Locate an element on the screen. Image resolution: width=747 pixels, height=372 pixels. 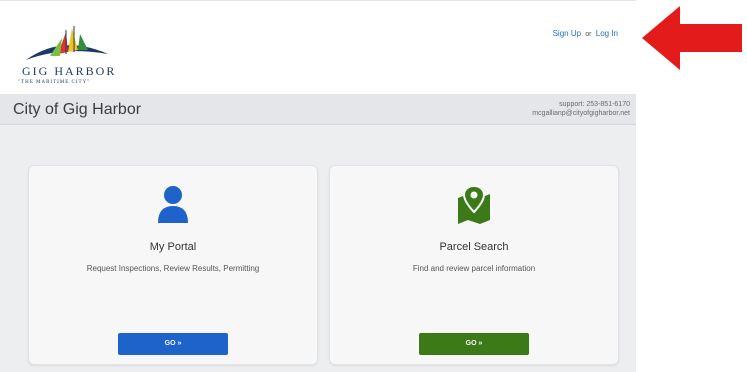
or-label: or is located at coordinates (588, 34).